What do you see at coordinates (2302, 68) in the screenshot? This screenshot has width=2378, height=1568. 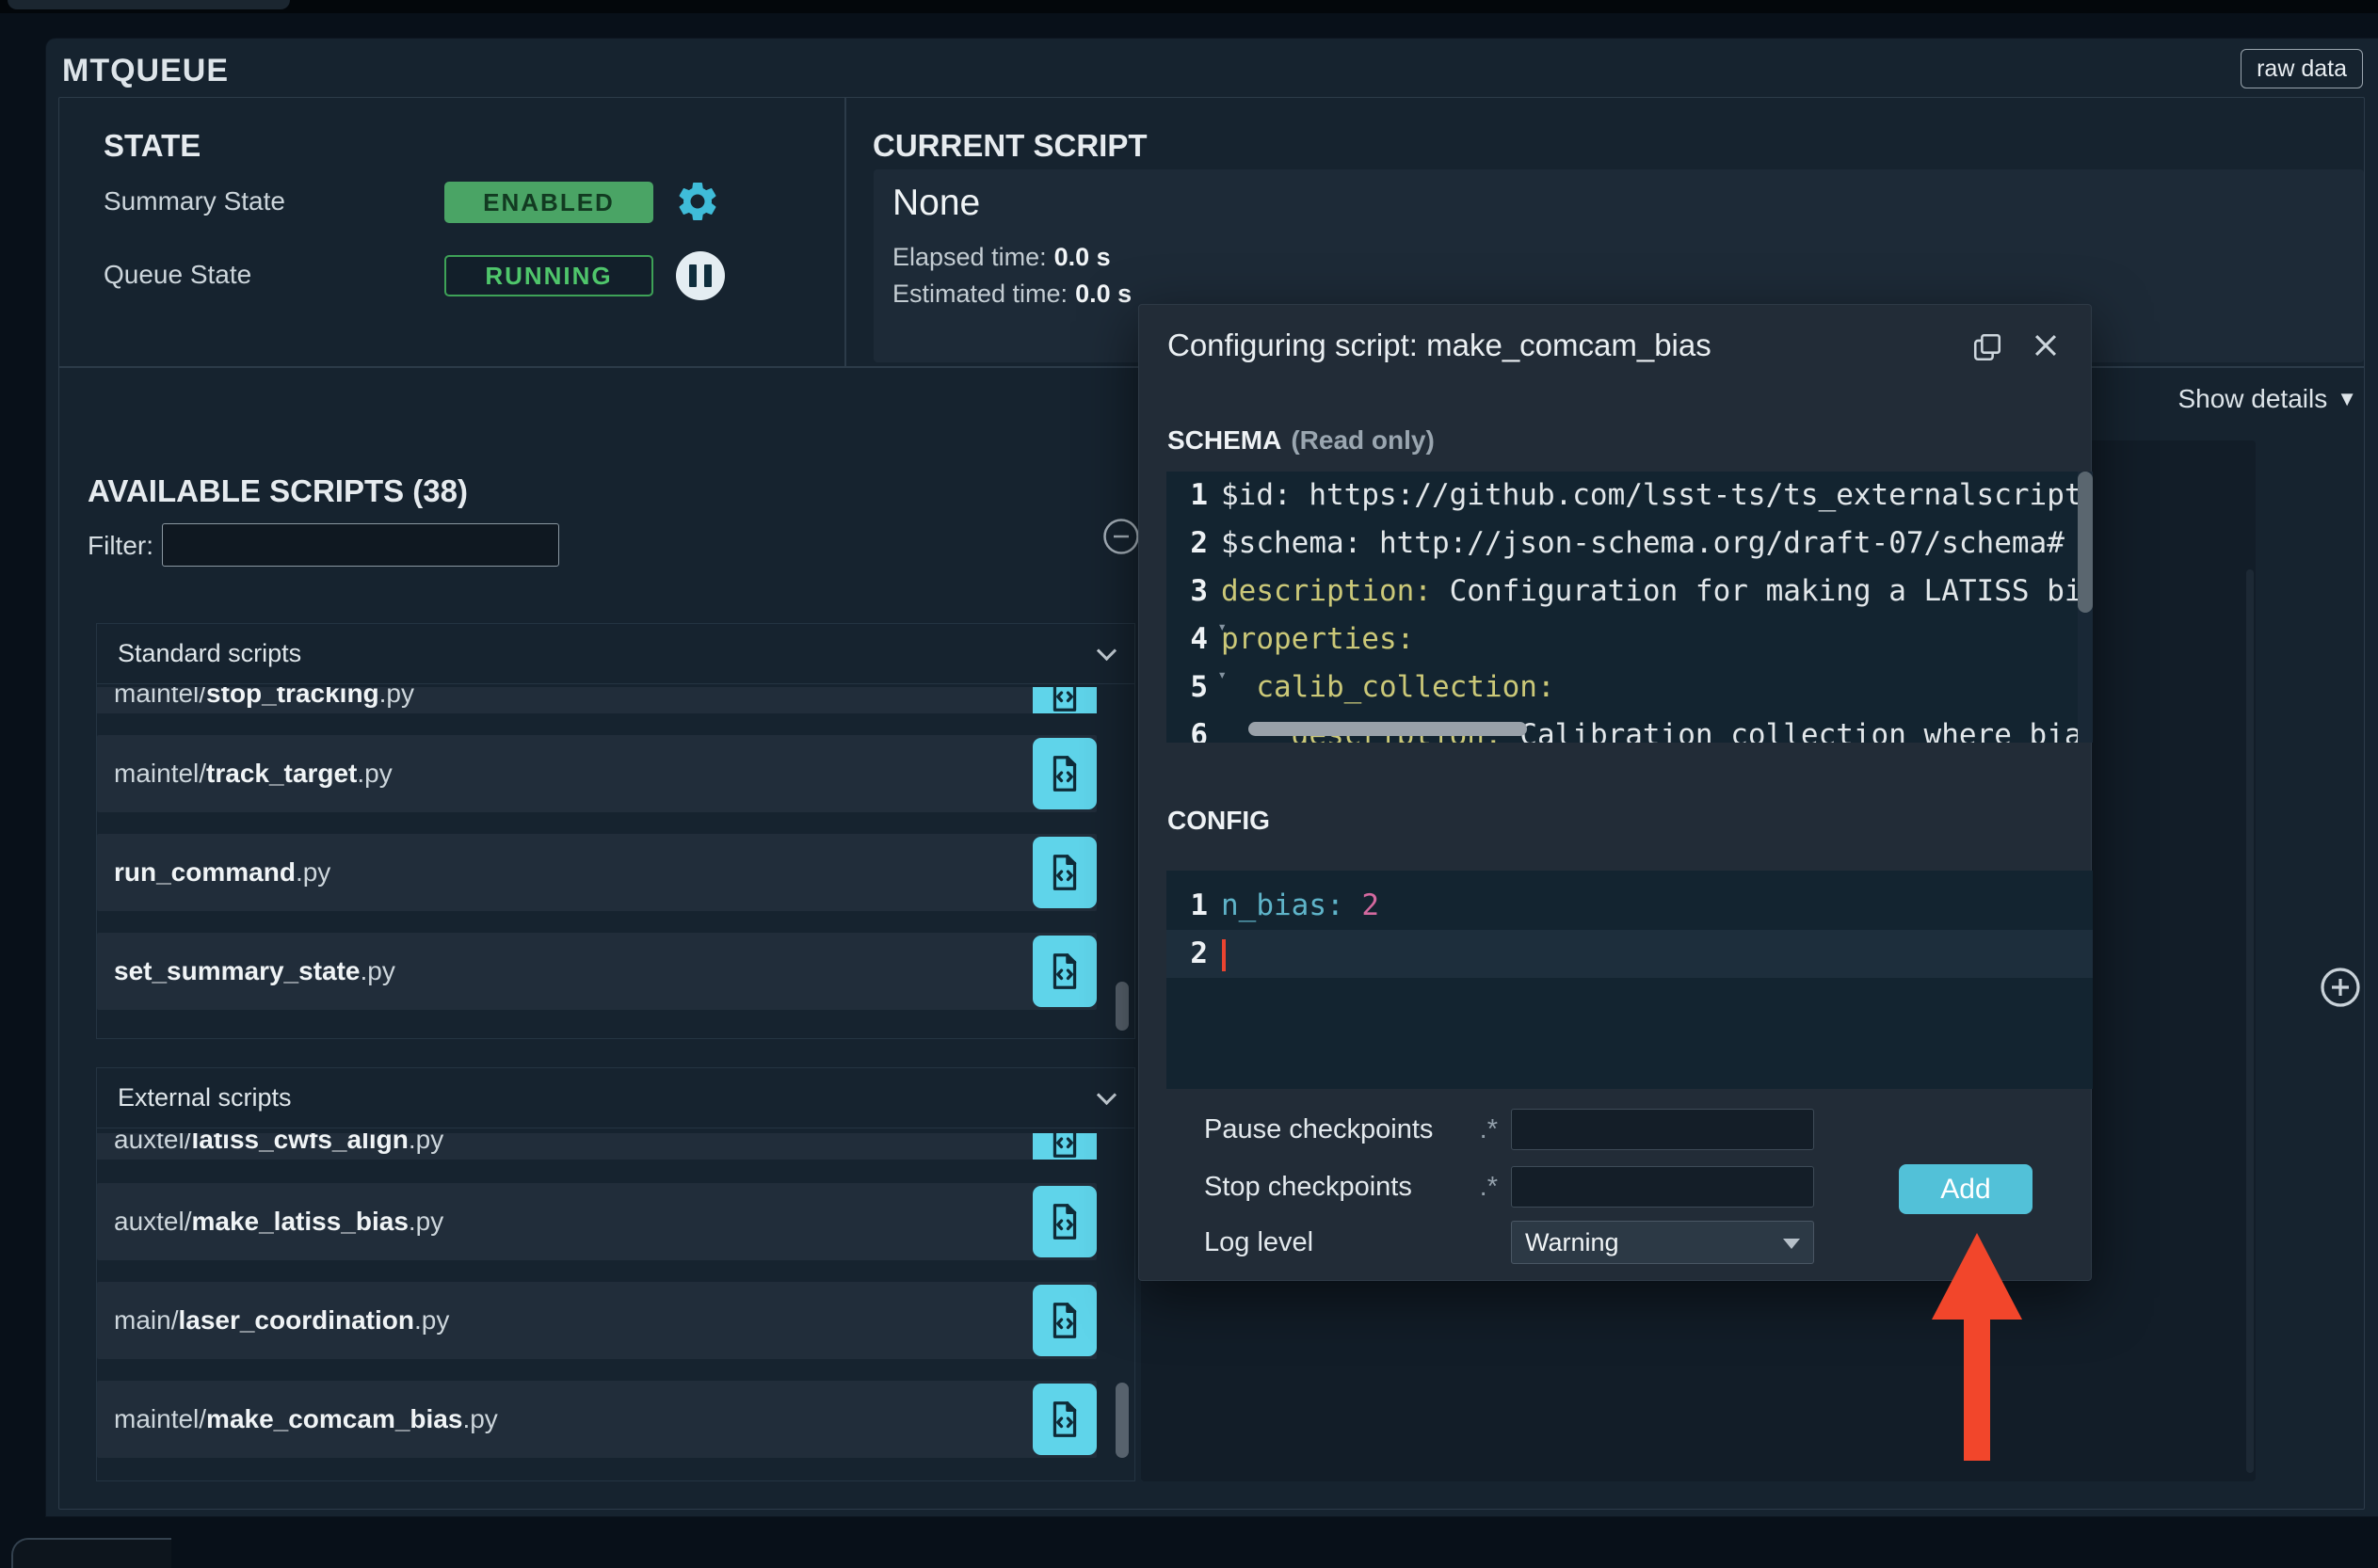 I see `raw-data-button: raw data` at bounding box center [2302, 68].